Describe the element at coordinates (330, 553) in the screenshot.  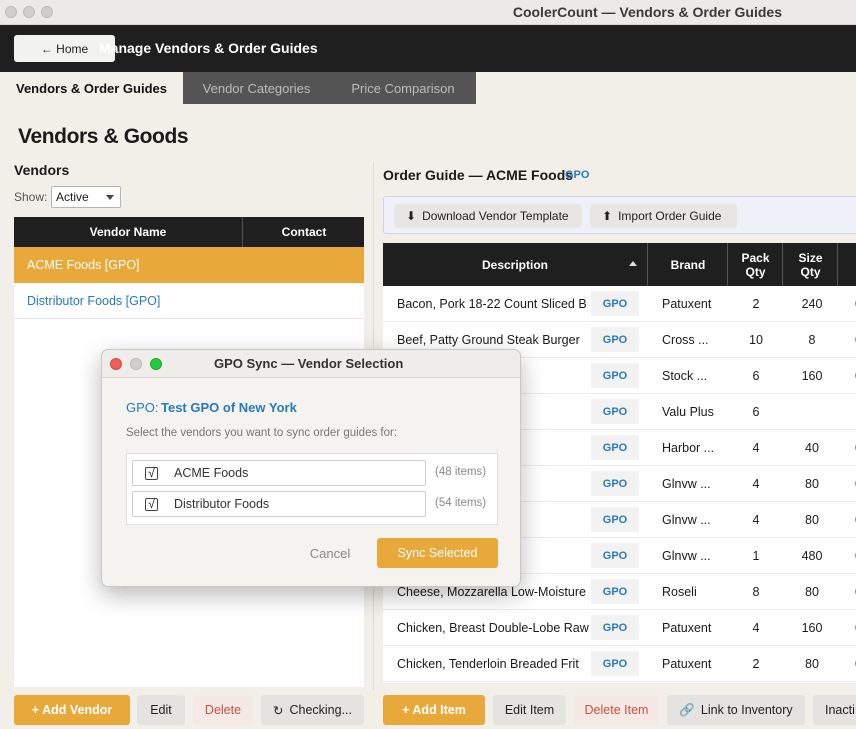
I see `cancel-button: Cancel` at that location.